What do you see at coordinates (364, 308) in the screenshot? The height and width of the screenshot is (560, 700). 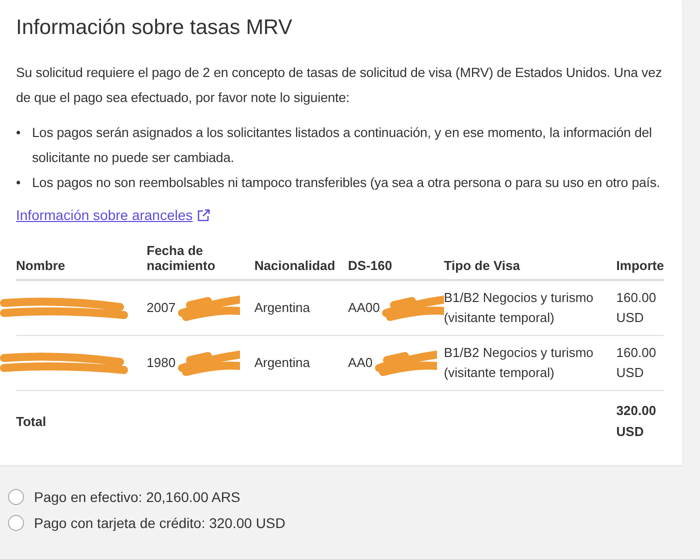 I see `table-cell-text: AA00` at bounding box center [364, 308].